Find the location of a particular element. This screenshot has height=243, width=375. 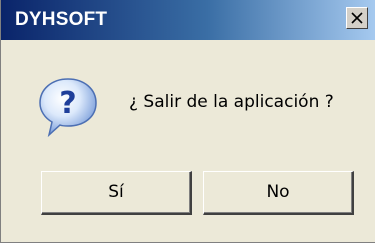

no-button: No is located at coordinates (278, 193).